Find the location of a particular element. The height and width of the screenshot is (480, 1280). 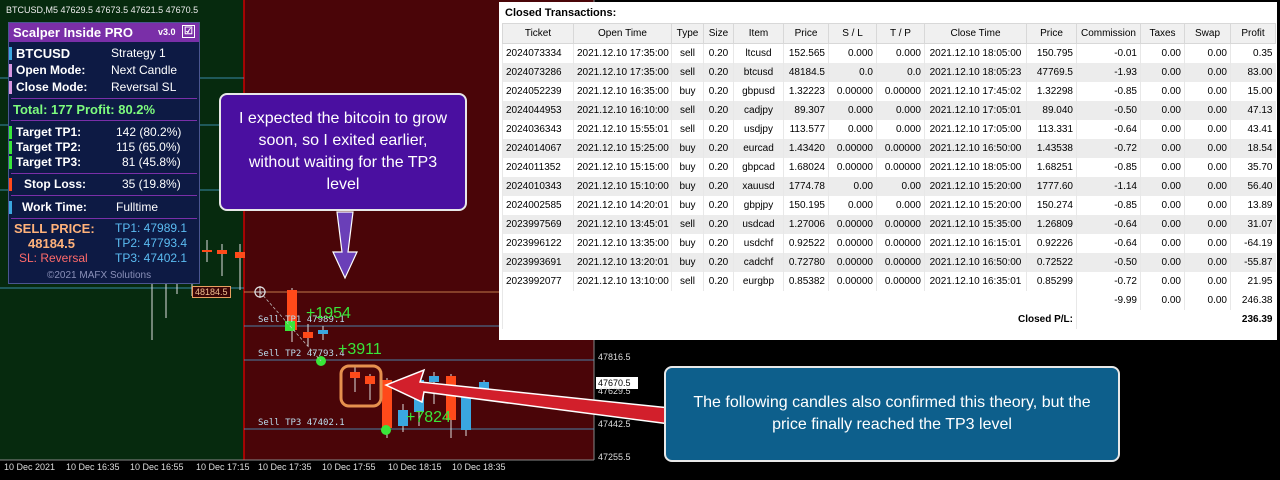

sl-value: 35 (19.8%) is located at coordinates (151, 184).